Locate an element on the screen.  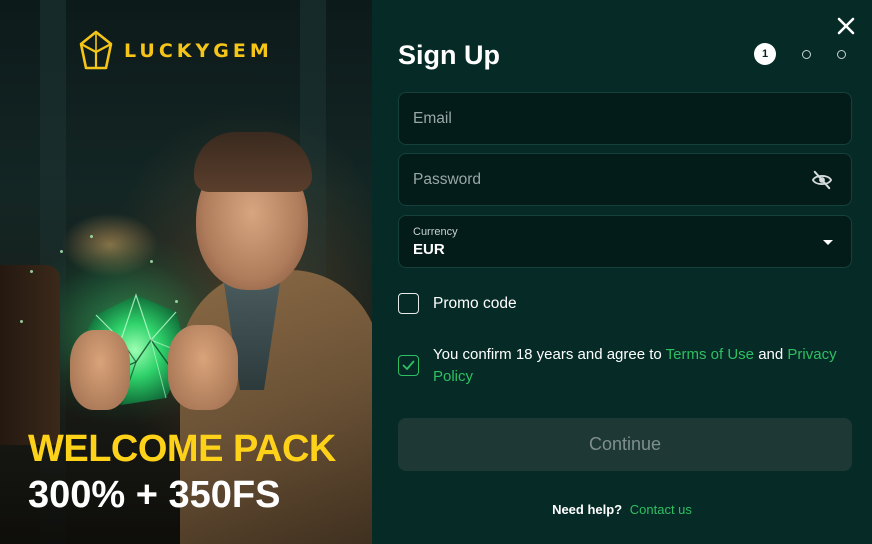
terms-prefix: You confirm 18 years and agree to is located at coordinates (547, 354).